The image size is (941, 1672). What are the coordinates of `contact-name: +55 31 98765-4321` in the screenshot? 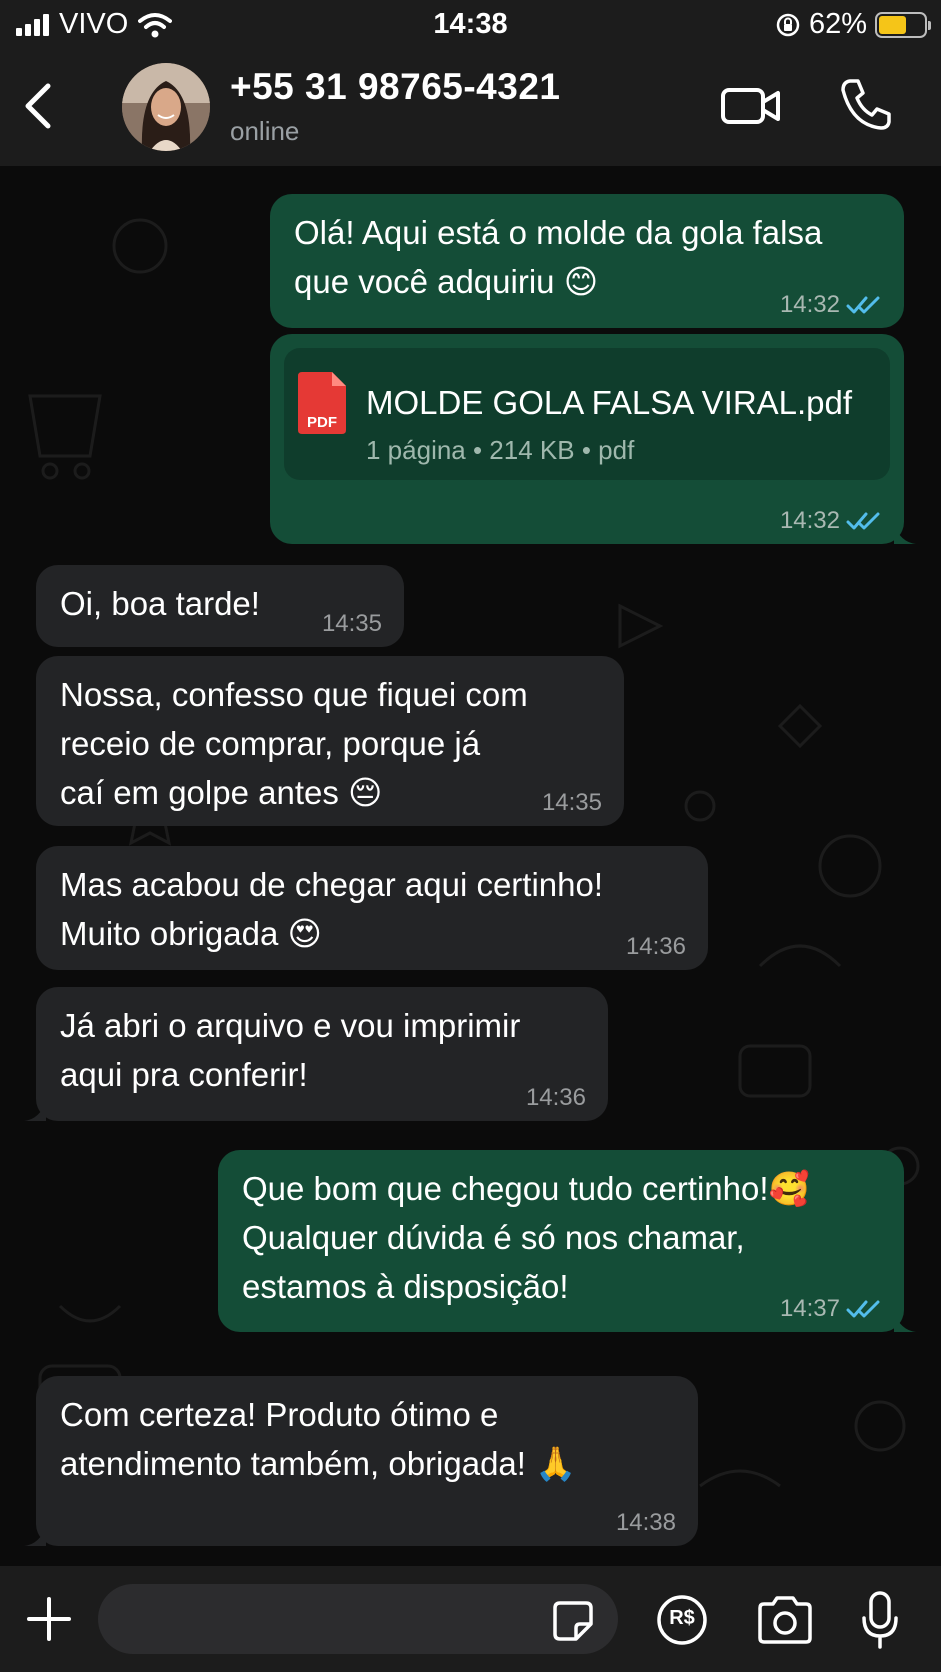 It's located at (395, 87).